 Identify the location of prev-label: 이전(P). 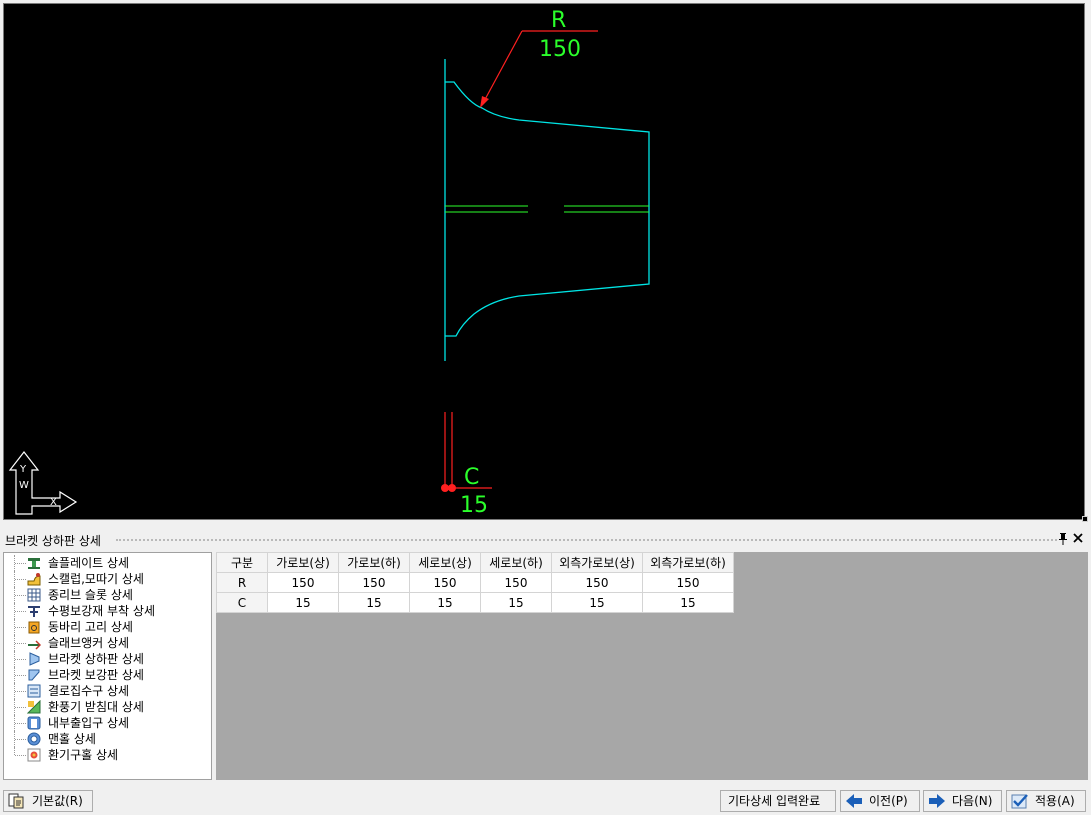
(888, 801).